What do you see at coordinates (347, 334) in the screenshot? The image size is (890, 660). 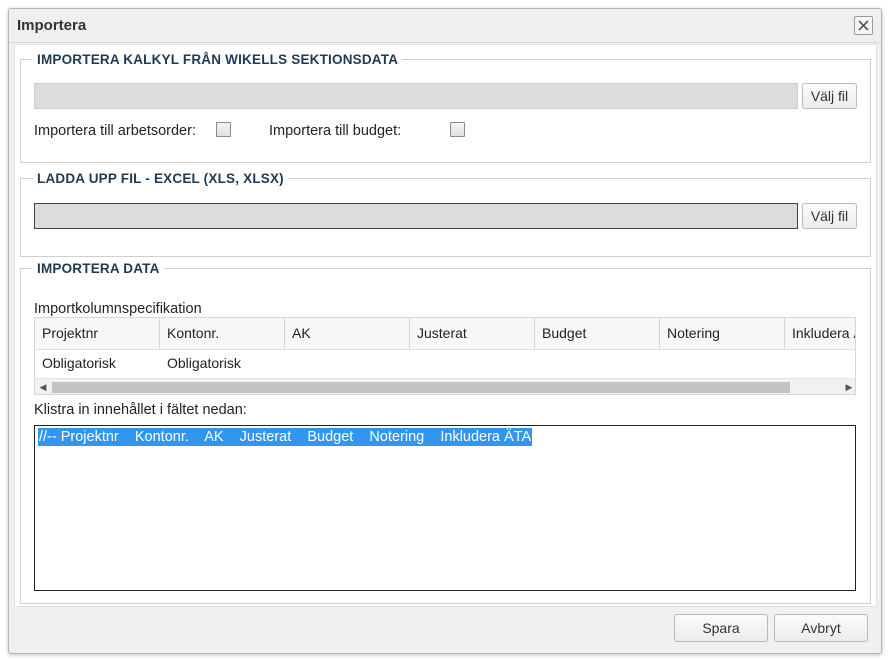 I see `grid-header-ak: AK` at bounding box center [347, 334].